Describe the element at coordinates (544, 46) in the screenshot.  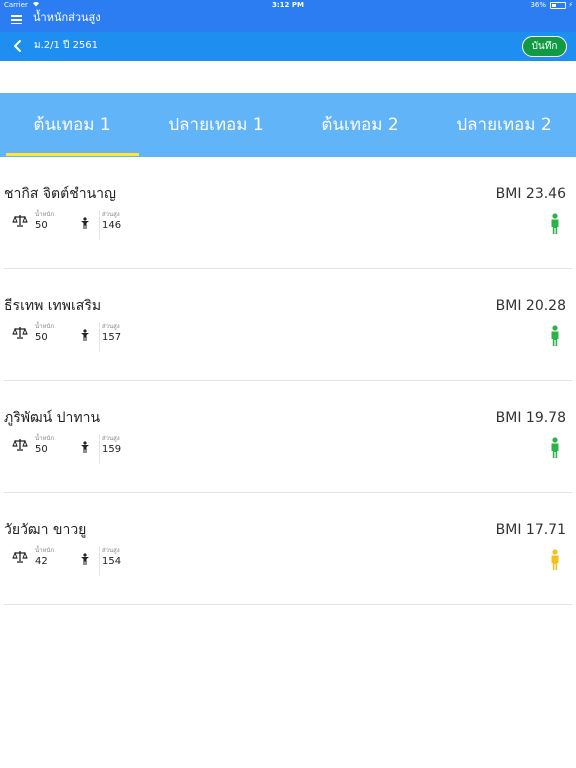
I see `save-button: บันทึก` at that location.